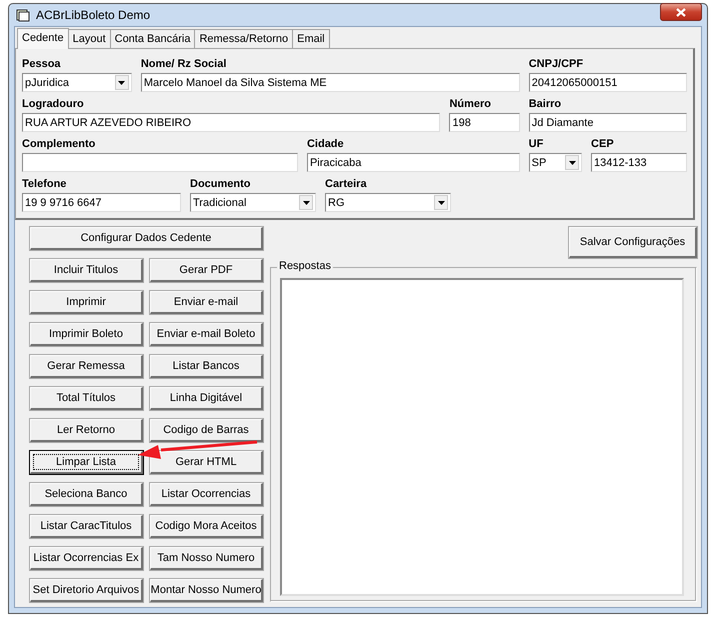 This screenshot has width=716, height=631. Describe the element at coordinates (43, 38) in the screenshot. I see `tab: Cedente` at that location.